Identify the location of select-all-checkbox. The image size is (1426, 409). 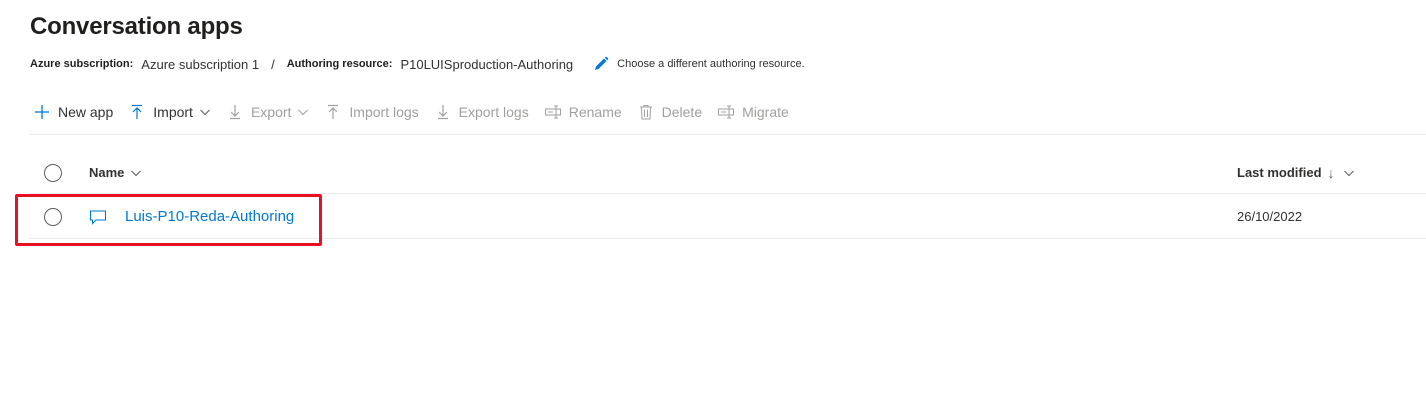
(53, 172).